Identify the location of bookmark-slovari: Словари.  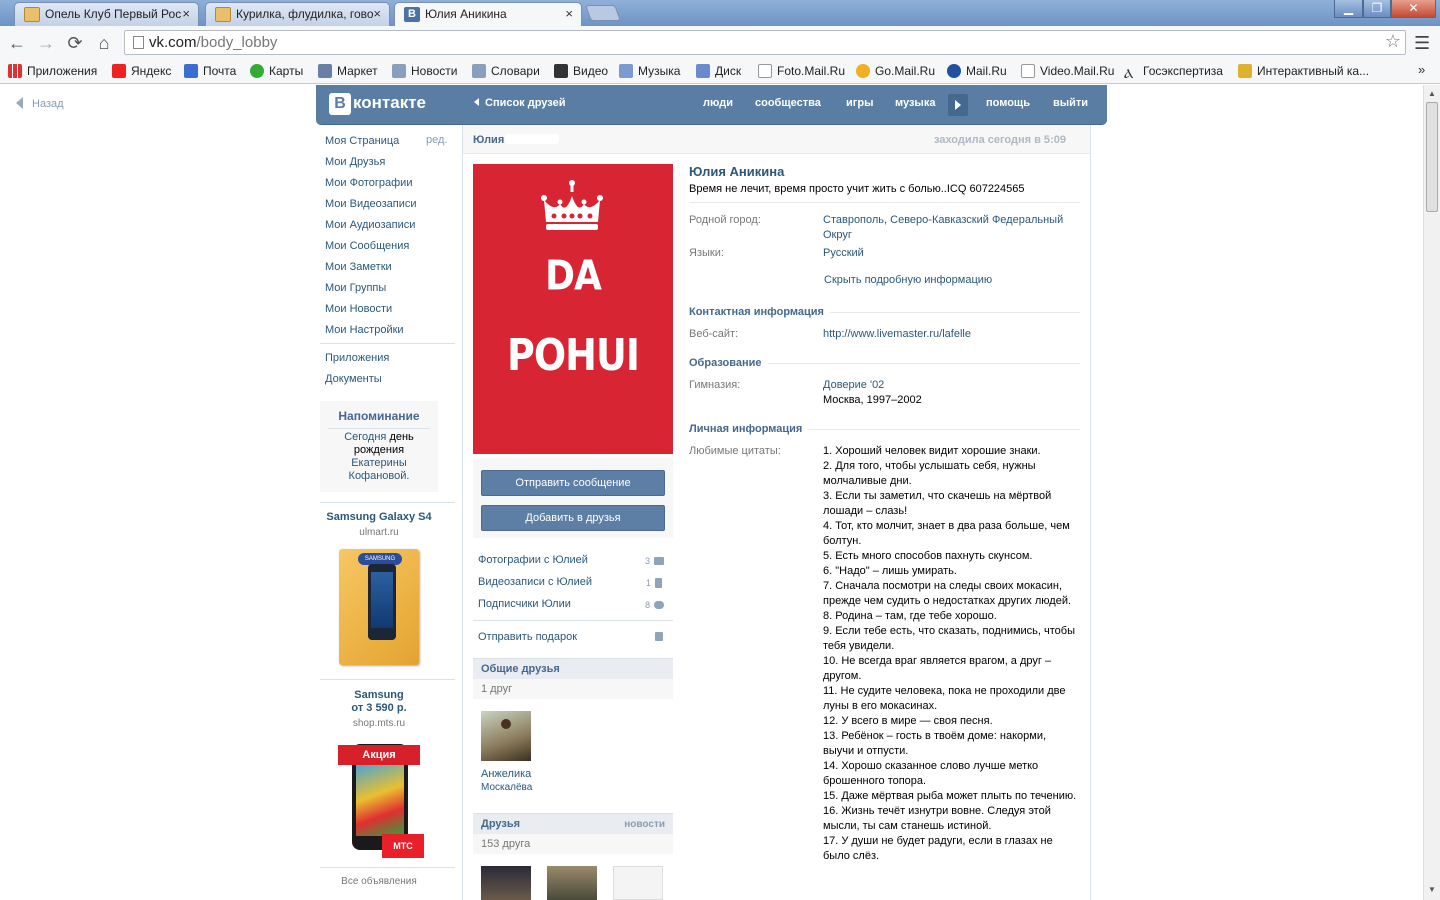
(506, 71).